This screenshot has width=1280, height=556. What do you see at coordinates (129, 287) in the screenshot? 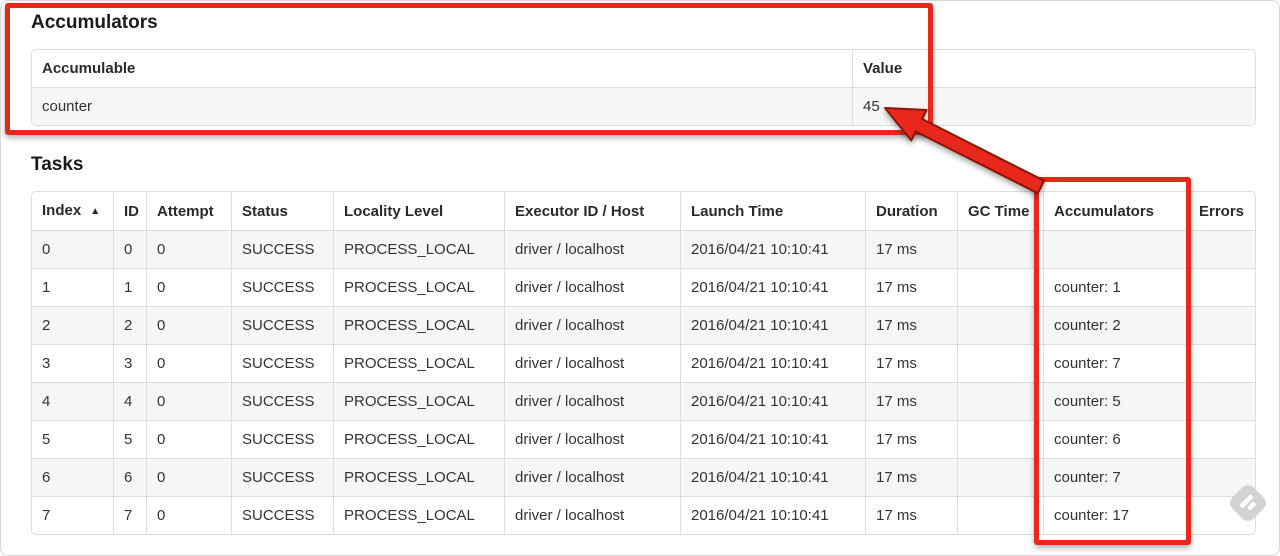
I see `cell-id: 1` at bounding box center [129, 287].